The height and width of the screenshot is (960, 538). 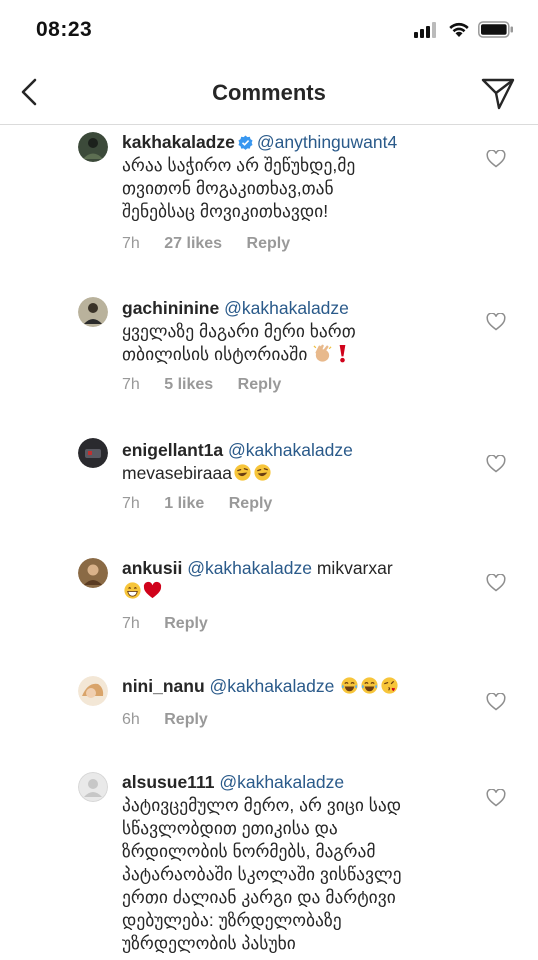 What do you see at coordinates (225, 211) in the screenshot?
I see `comment-text-line: შენებსაც მოვიკითხავდი!` at bounding box center [225, 211].